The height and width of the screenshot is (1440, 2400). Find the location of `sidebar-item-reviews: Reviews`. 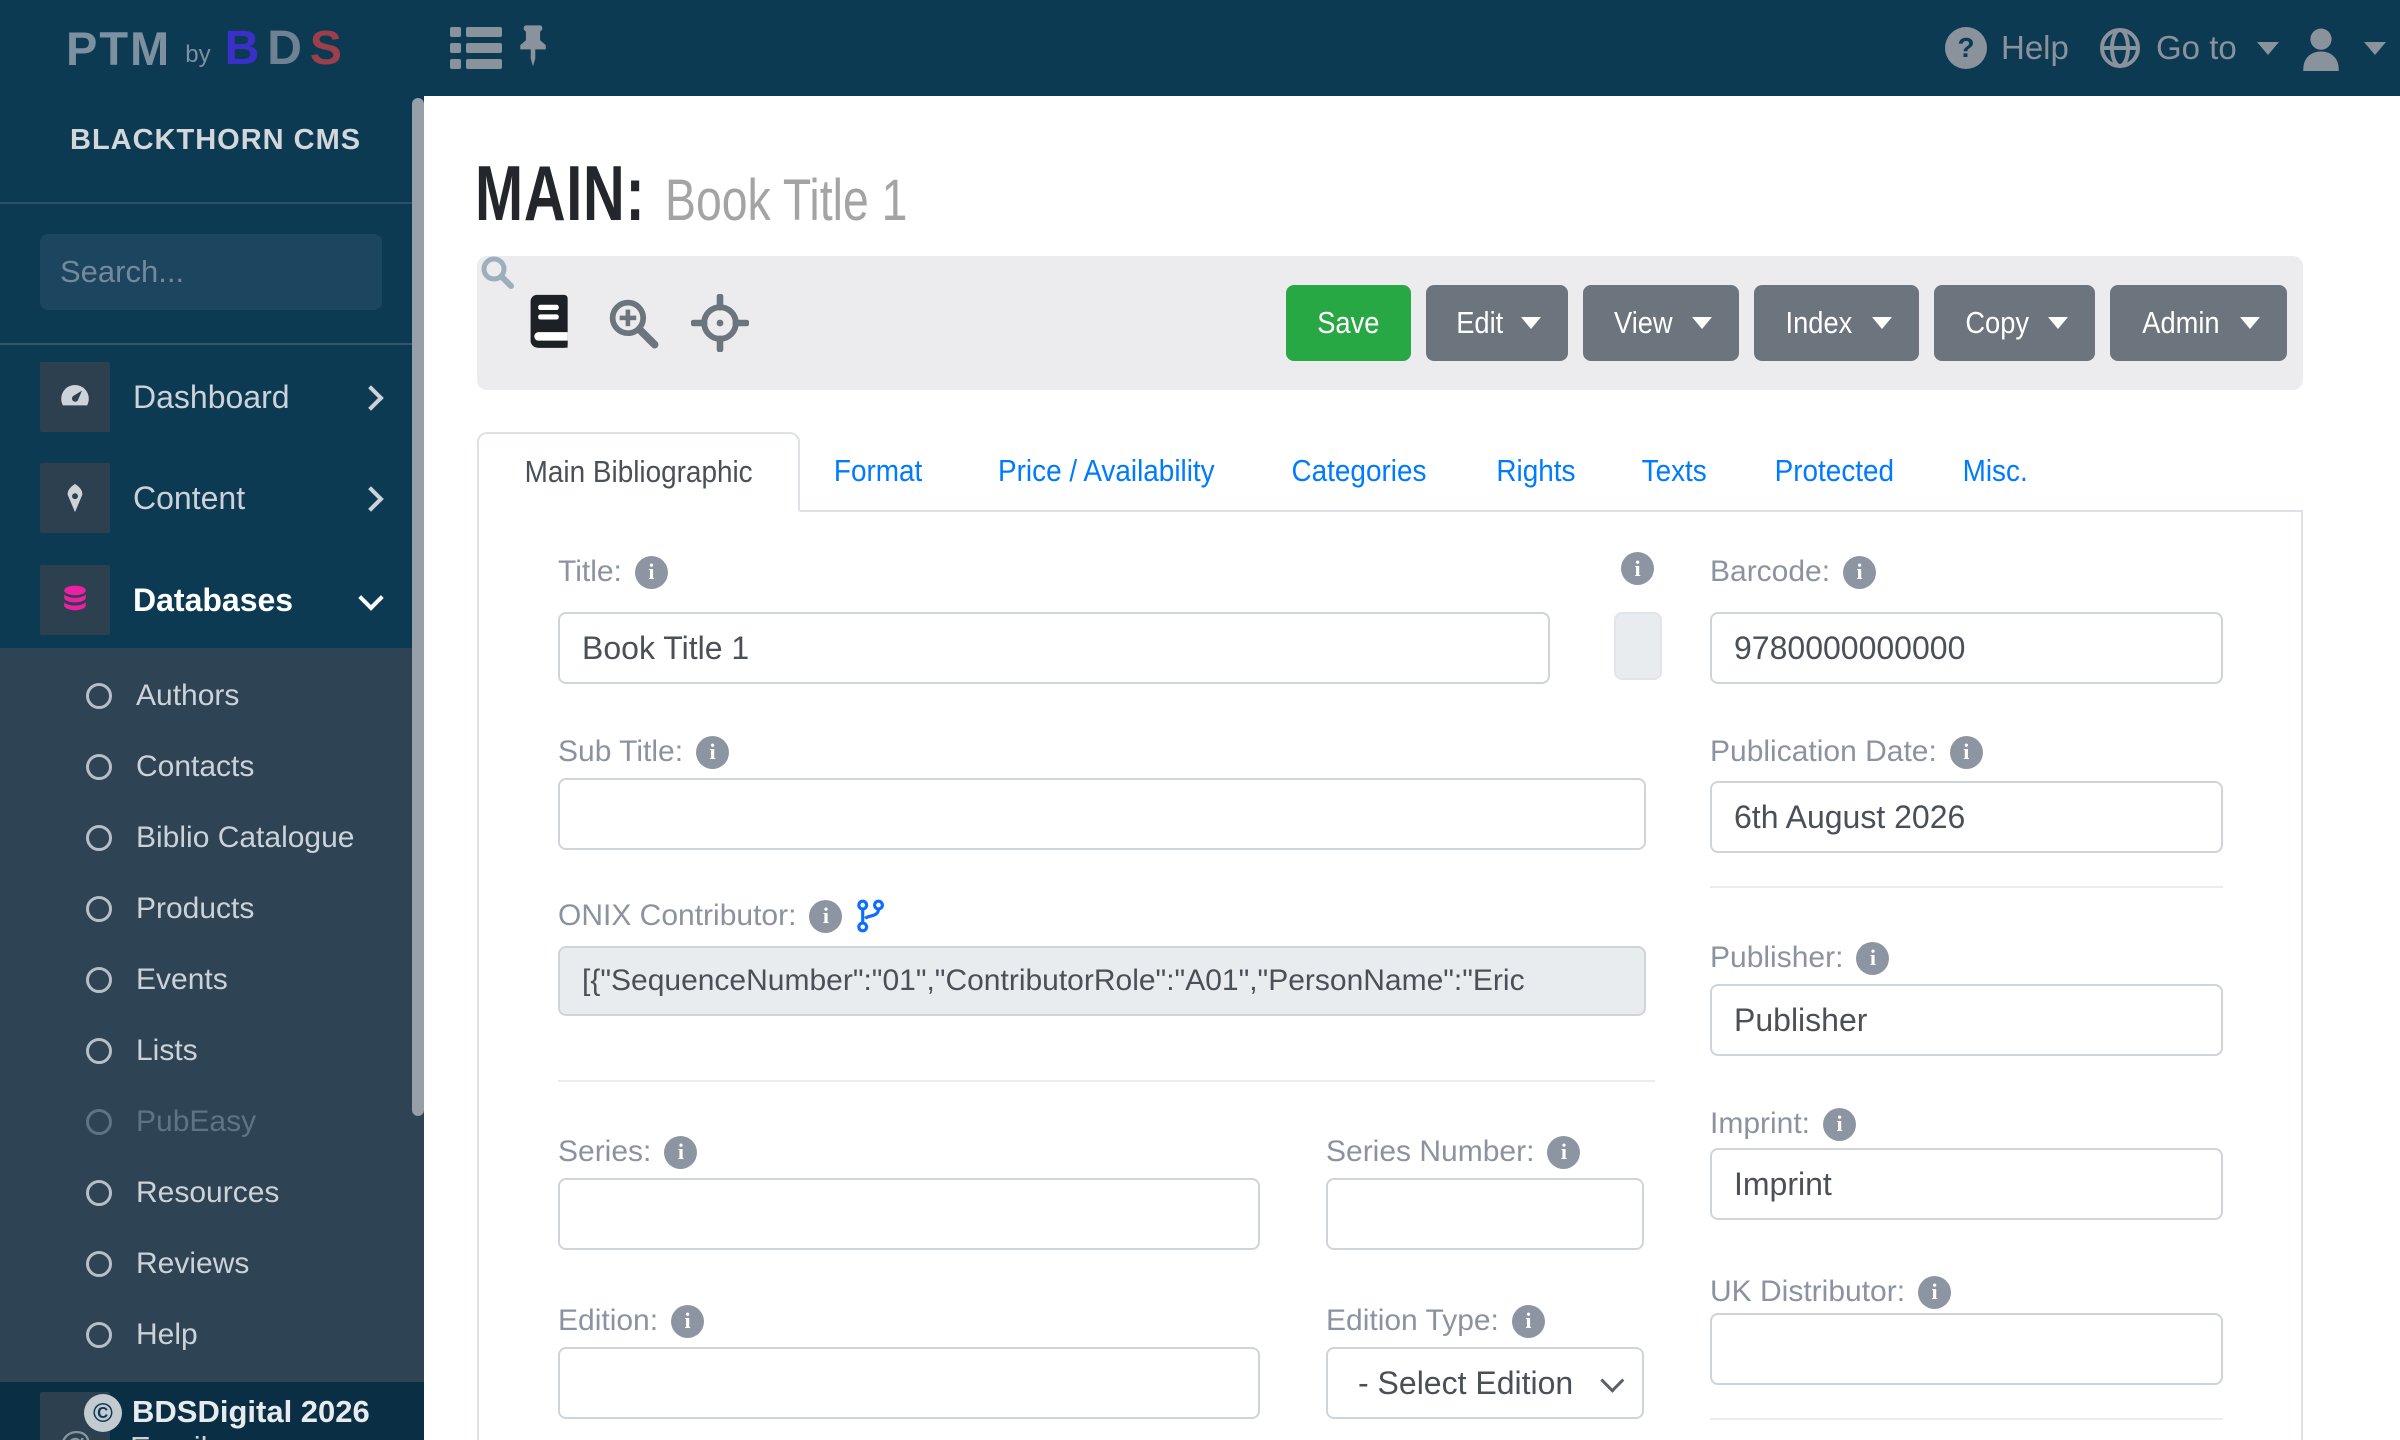

sidebar-item-reviews: Reviews is located at coordinates (212, 1263).